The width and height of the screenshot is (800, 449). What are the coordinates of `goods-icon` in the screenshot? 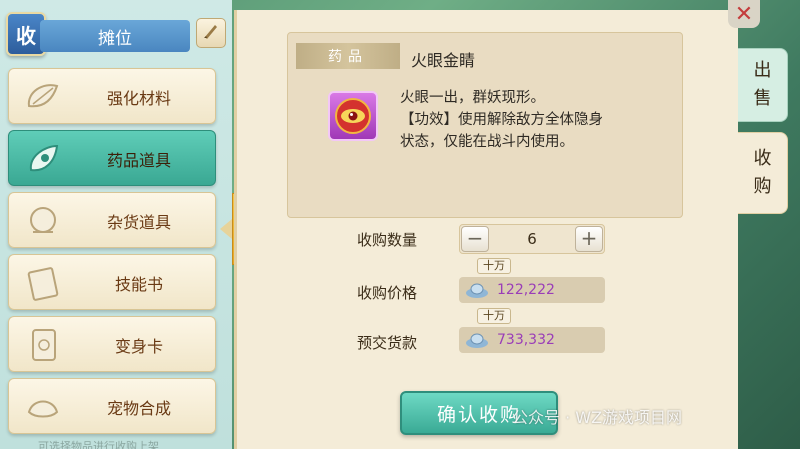 It's located at (43, 221).